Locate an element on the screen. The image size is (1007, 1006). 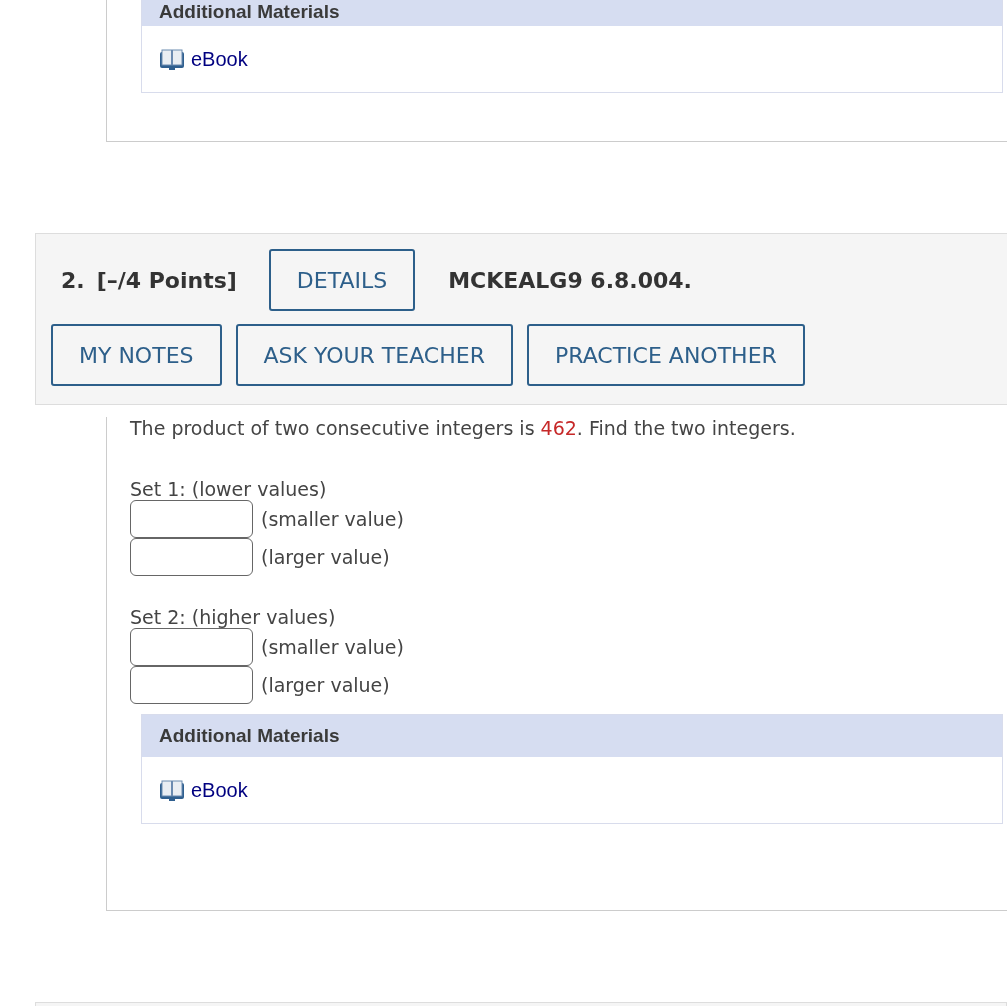
details-button: DETAILS is located at coordinates (342, 280).